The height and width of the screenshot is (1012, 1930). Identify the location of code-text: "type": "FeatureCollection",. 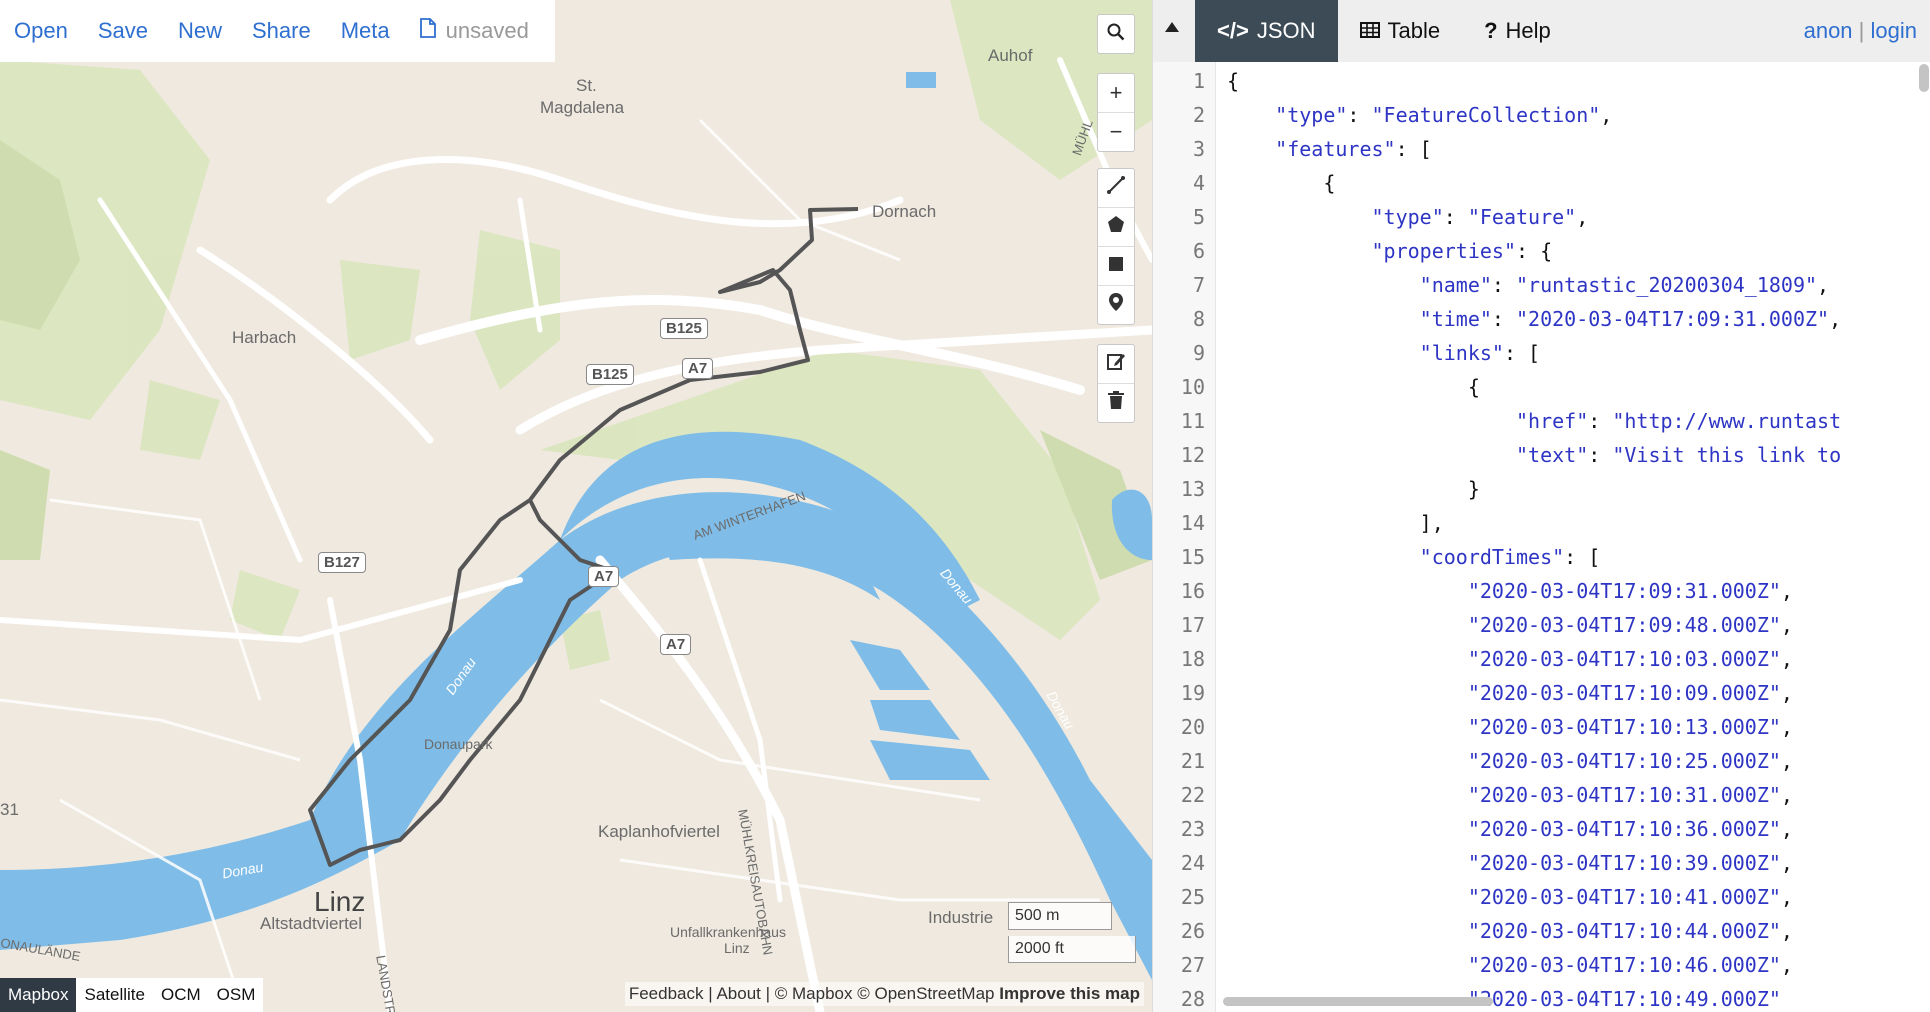
(1444, 115).